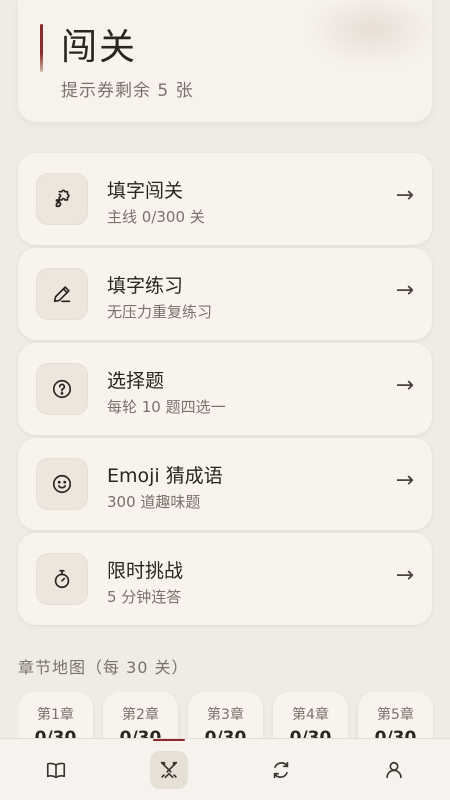 The height and width of the screenshot is (800, 450). What do you see at coordinates (165, 476) in the screenshot?
I see `mode-title: Emoji 猜成语` at bounding box center [165, 476].